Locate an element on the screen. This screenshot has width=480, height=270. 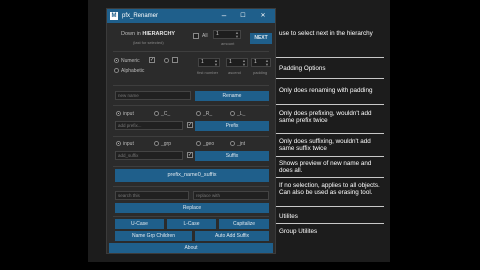
next-button: NEXT is located at coordinates (261, 38).